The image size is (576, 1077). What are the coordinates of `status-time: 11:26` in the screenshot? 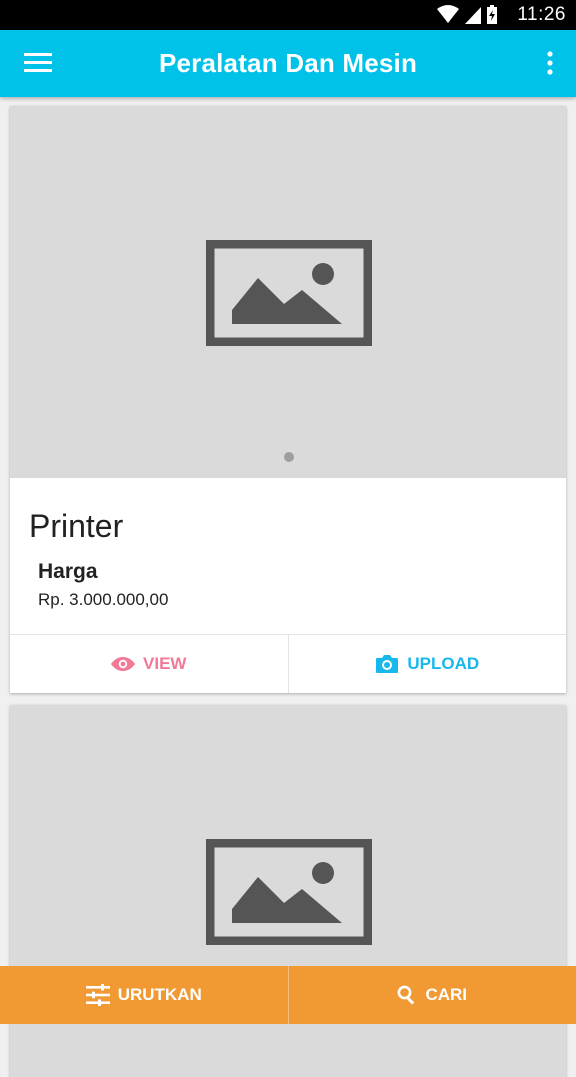 It's located at (541, 15).